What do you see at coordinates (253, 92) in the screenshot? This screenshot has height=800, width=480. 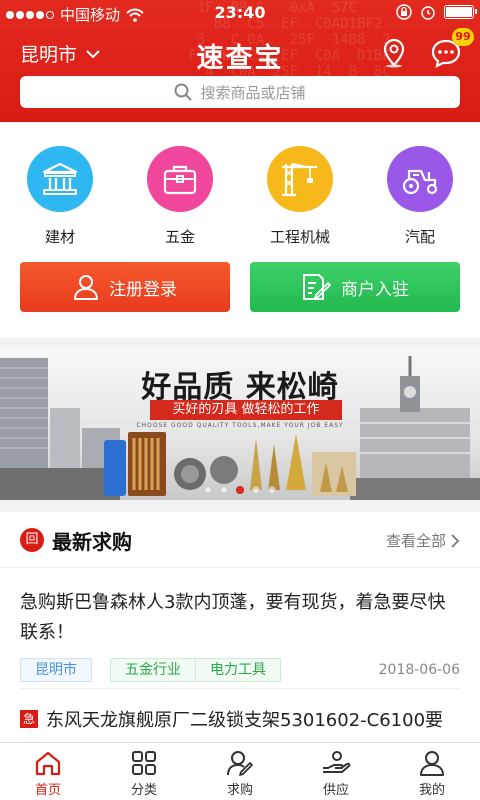 I see `search-placeholder: 搜索商品或店铺` at bounding box center [253, 92].